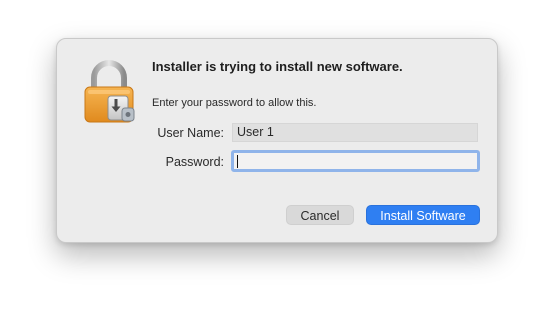 The height and width of the screenshot is (318, 555). I want to click on lock-icon, so click(109, 91).